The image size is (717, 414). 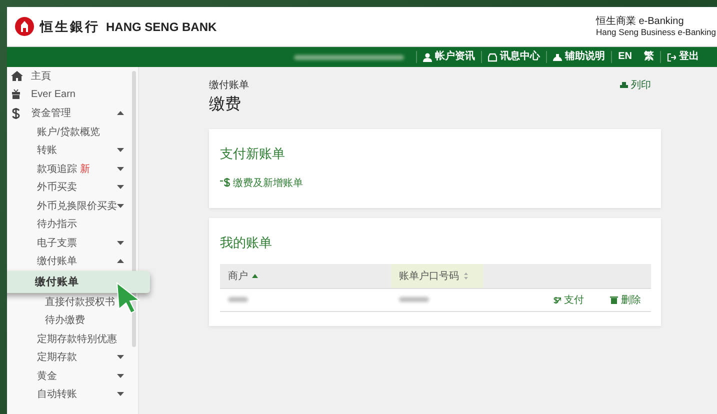 What do you see at coordinates (624, 57) in the screenshot?
I see `language-link: EN` at bounding box center [624, 57].